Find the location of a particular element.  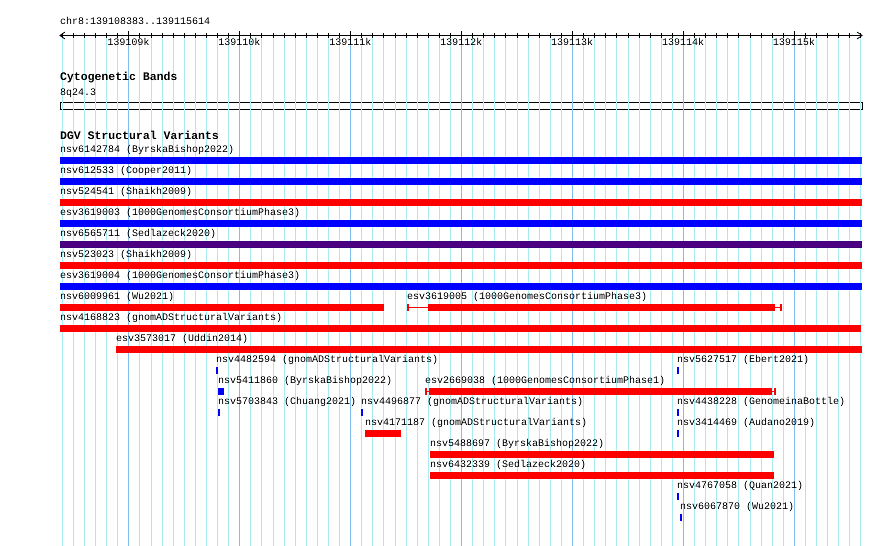

ruler-label: 139115k is located at coordinates (793, 44).